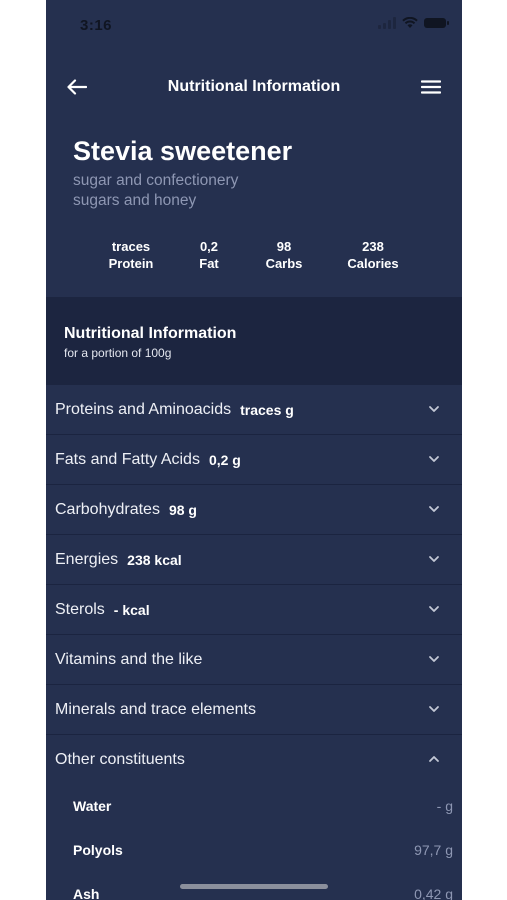  I want to click on nav-bar: Nutritional Information, so click(254, 87).